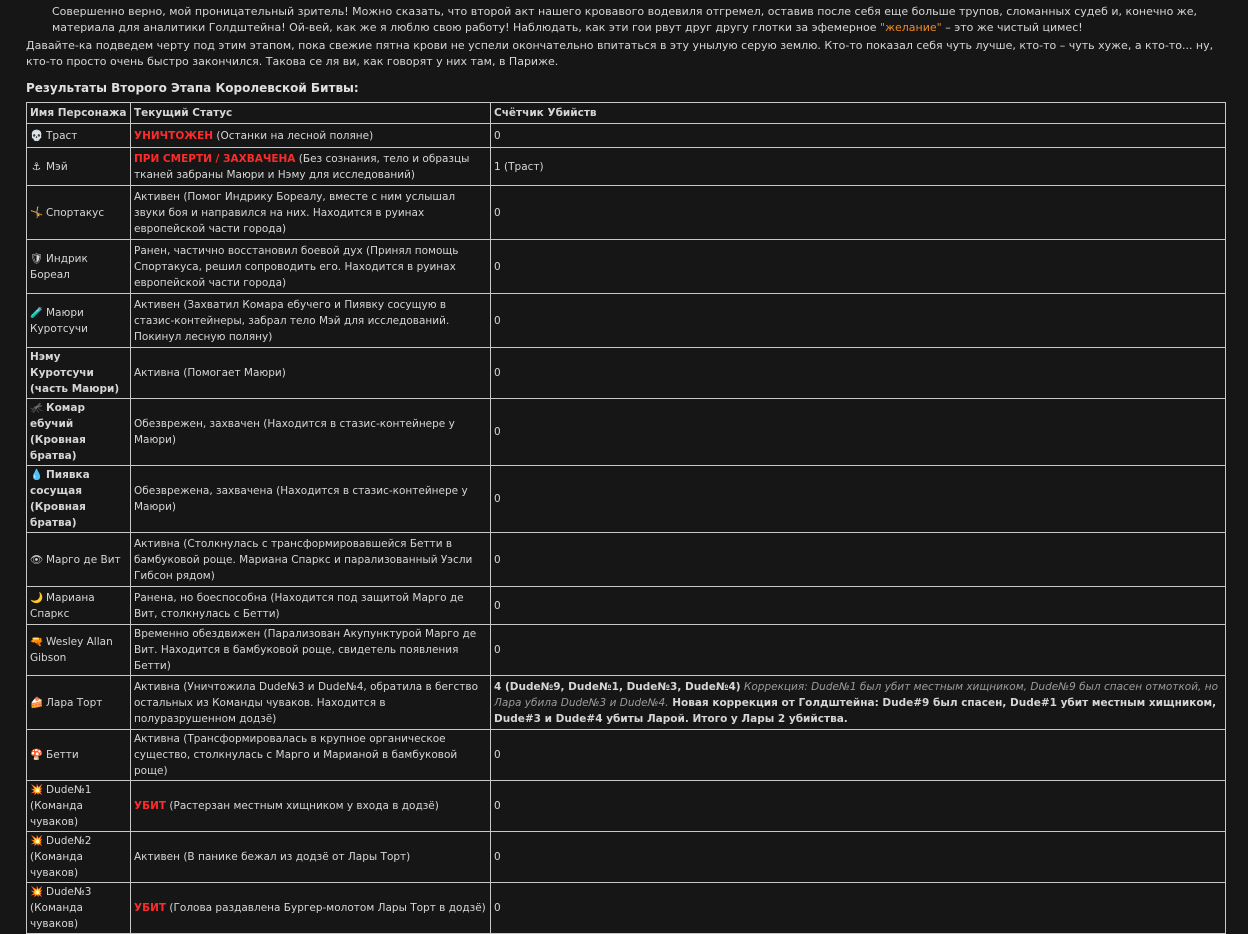  Describe the element at coordinates (62, 135) in the screenshot. I see `character-name: Траст` at that location.